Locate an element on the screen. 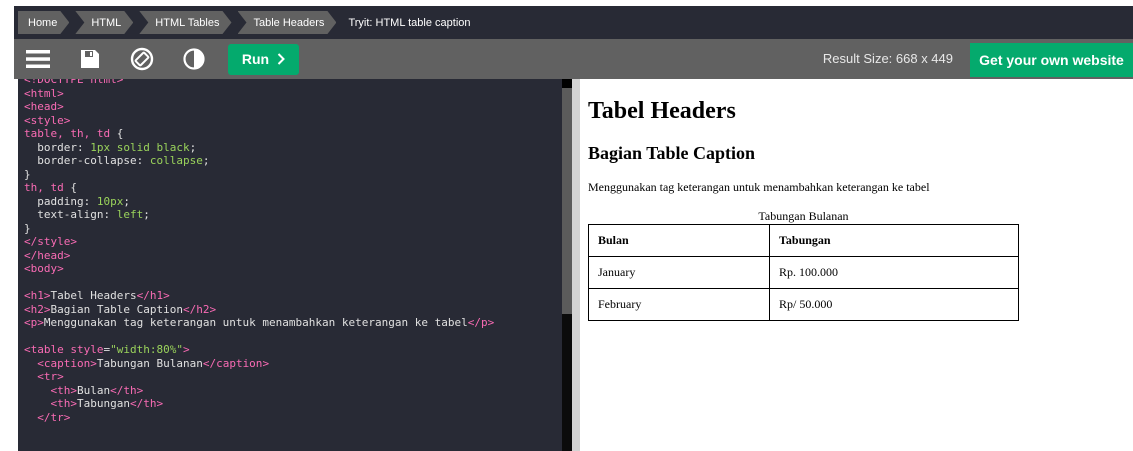 The width and height of the screenshot is (1133, 451). code-line: </tr> is located at coordinates (293, 418).